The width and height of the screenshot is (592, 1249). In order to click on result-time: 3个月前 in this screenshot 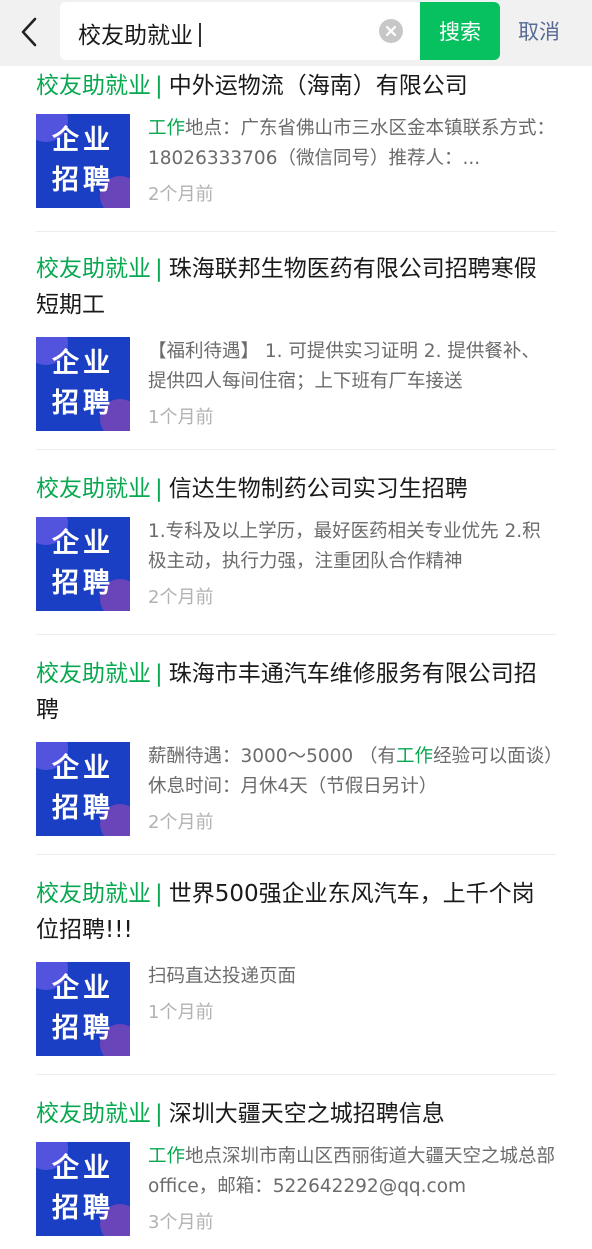, I will do `click(181, 1222)`.